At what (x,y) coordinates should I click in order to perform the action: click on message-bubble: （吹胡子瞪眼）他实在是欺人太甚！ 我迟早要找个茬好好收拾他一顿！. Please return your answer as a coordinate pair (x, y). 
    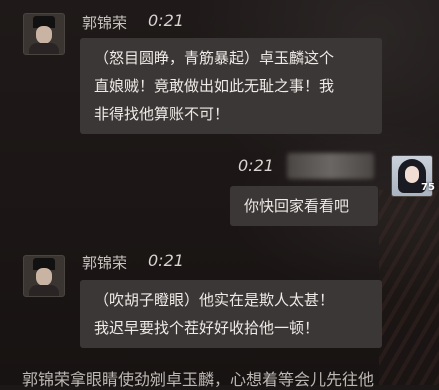
    Looking at the image, I should click on (231, 314).